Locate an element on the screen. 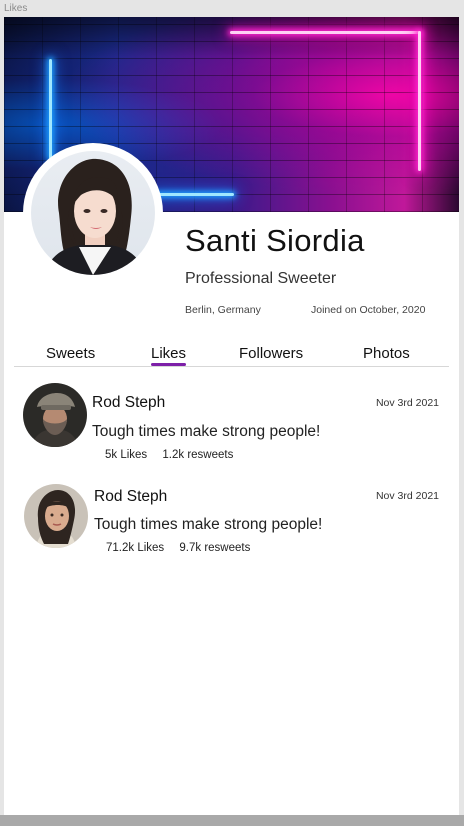  profile-tabs: Sweets Likes Followers Photos is located at coordinates (231, 353).